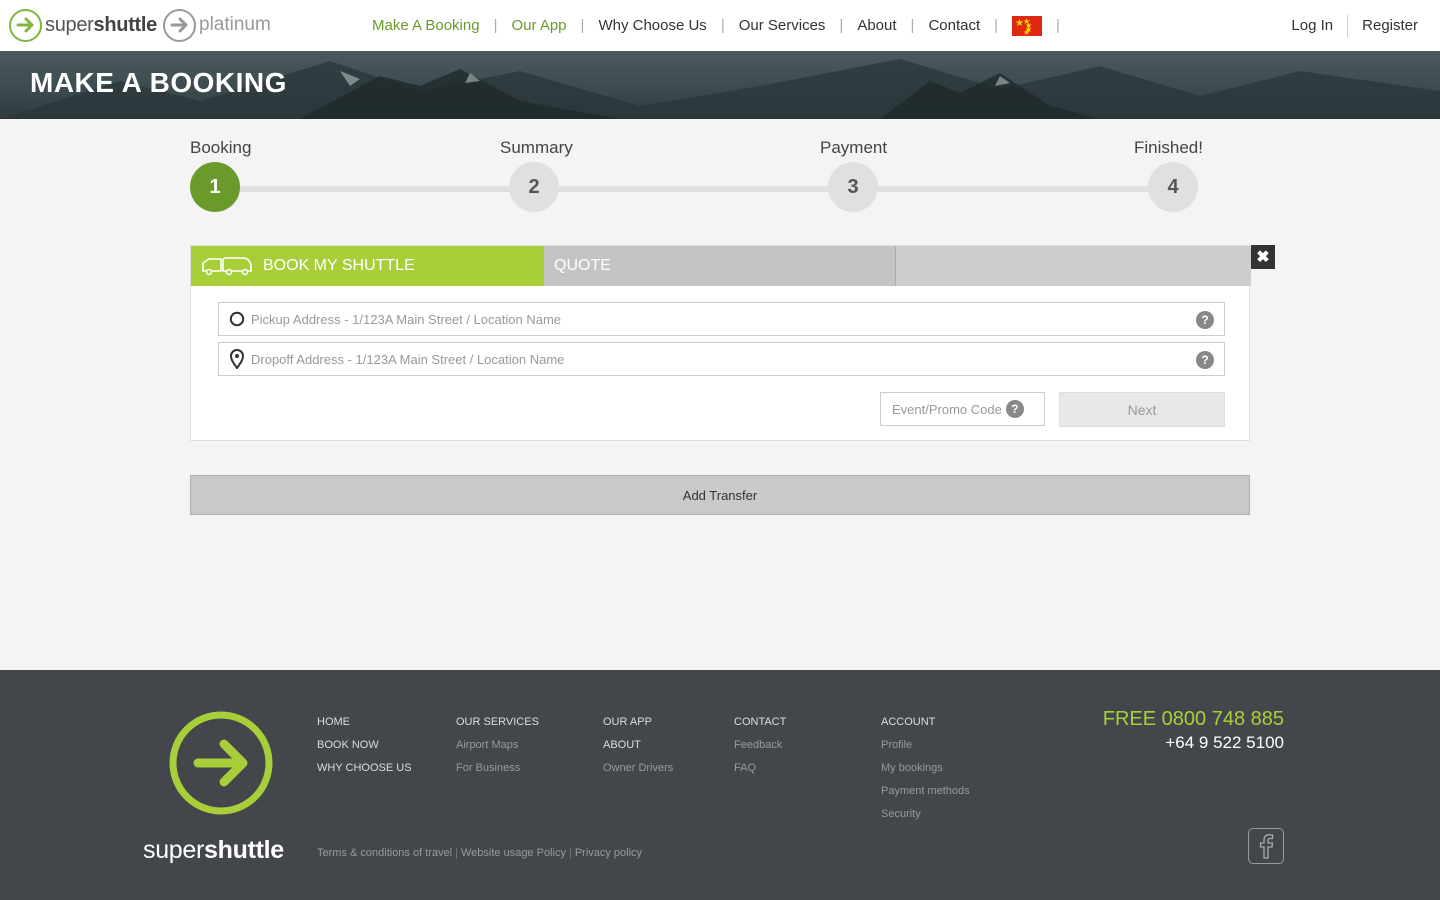  What do you see at coordinates (638, 722) in the screenshot?
I see `footer-link-our-app: OUR APP` at bounding box center [638, 722].